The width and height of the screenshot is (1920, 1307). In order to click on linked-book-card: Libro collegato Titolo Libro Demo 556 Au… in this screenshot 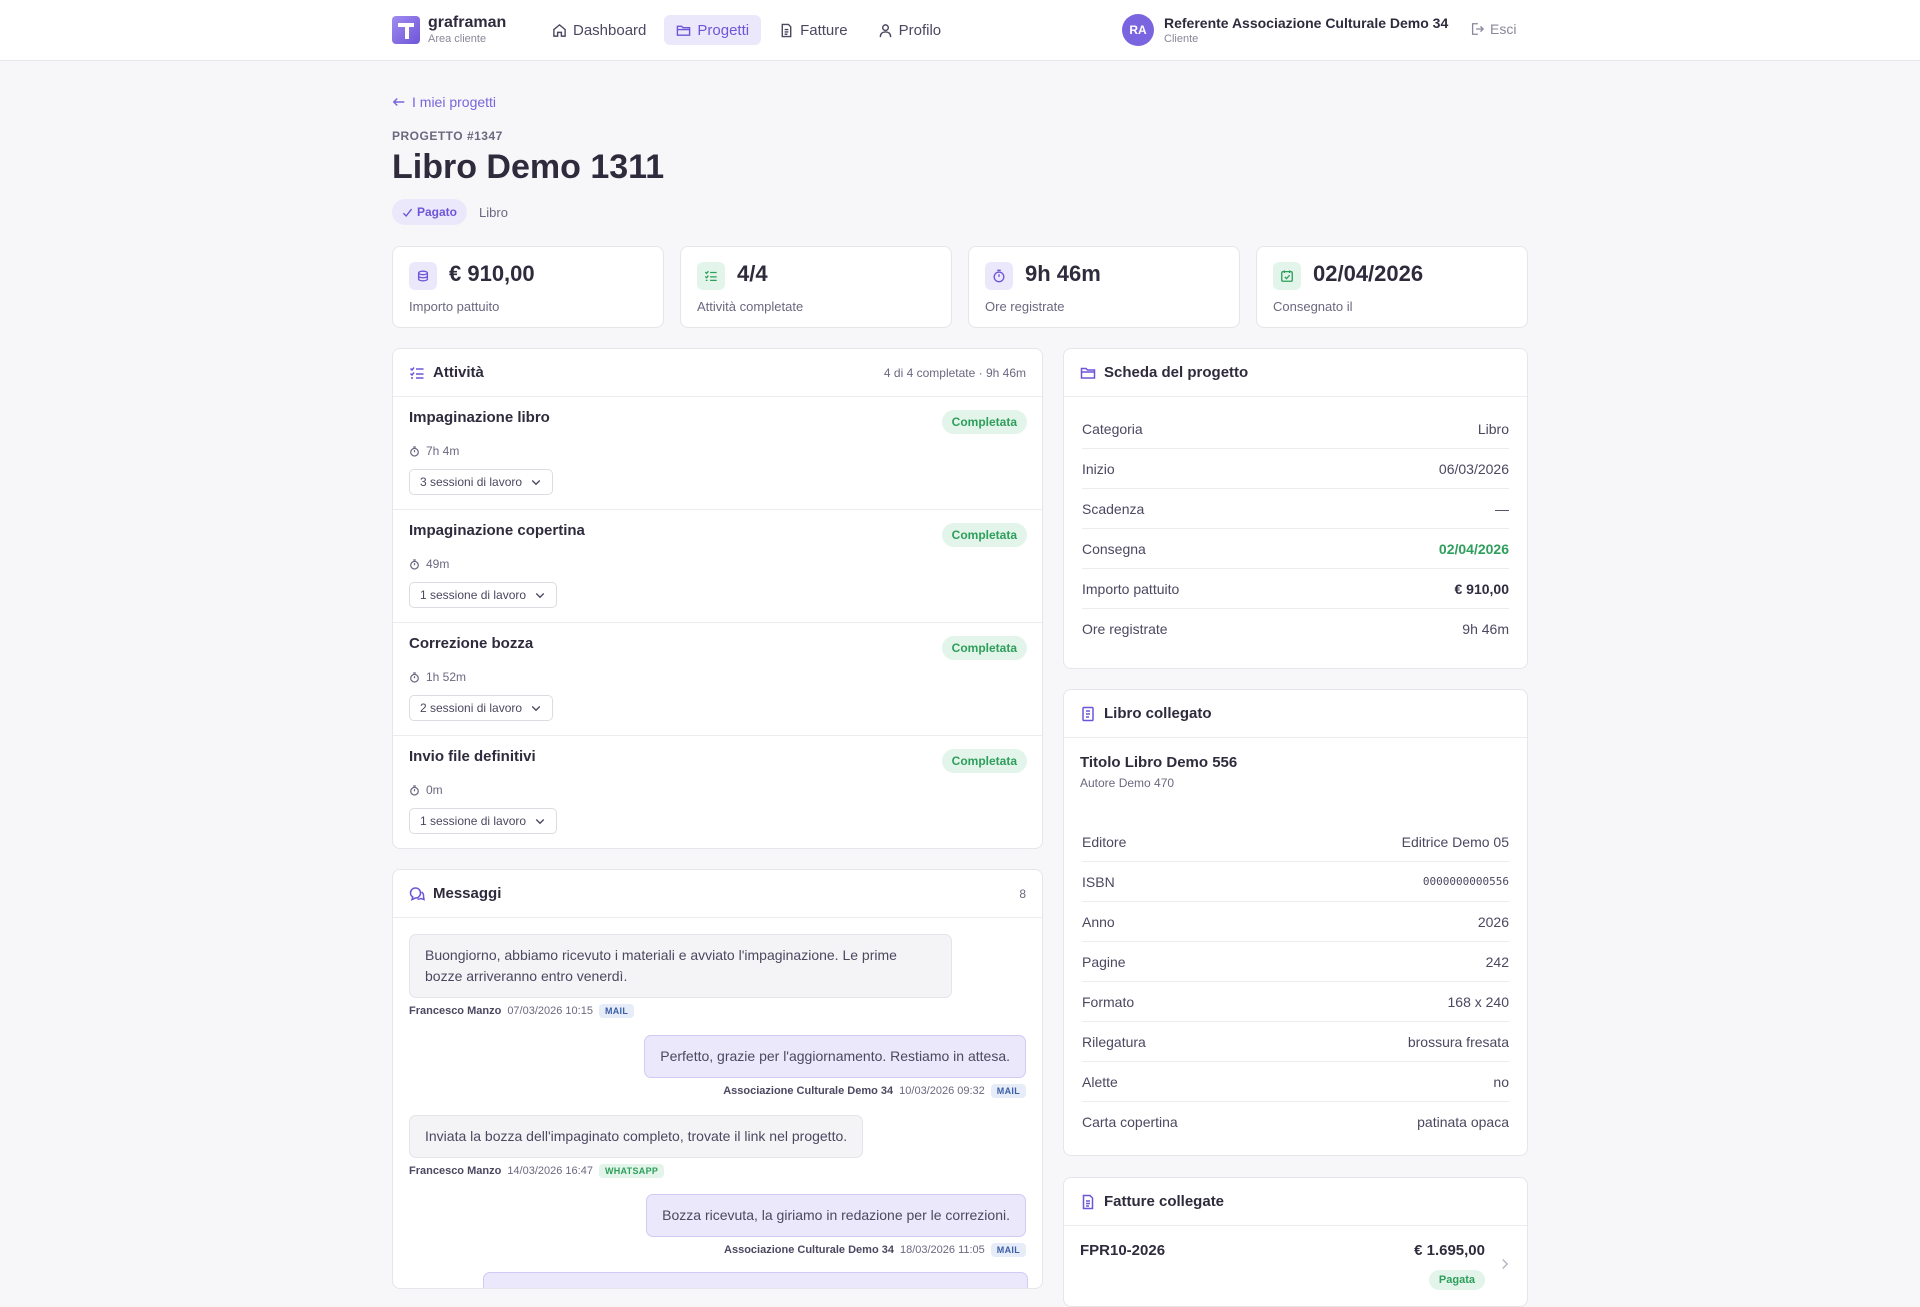, I will do `click(1295, 922)`.